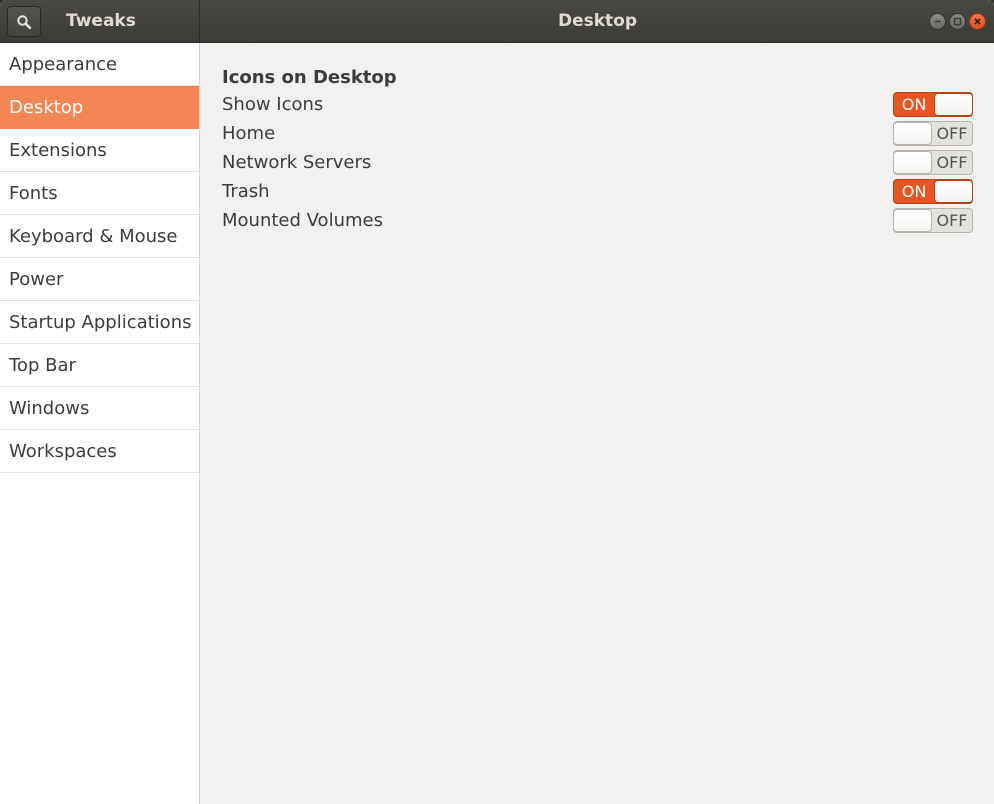 The image size is (994, 804). Describe the element at coordinates (309, 77) in the screenshot. I see `section-title: Icons on Desktop` at that location.